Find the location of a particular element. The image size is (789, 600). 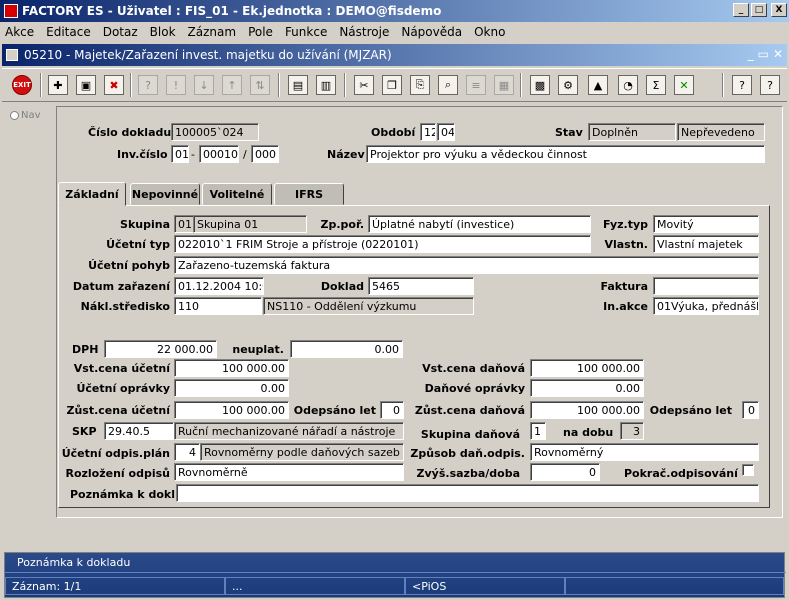

in-akce-field: 01Výuka, přednášky, is located at coordinates (706, 306).